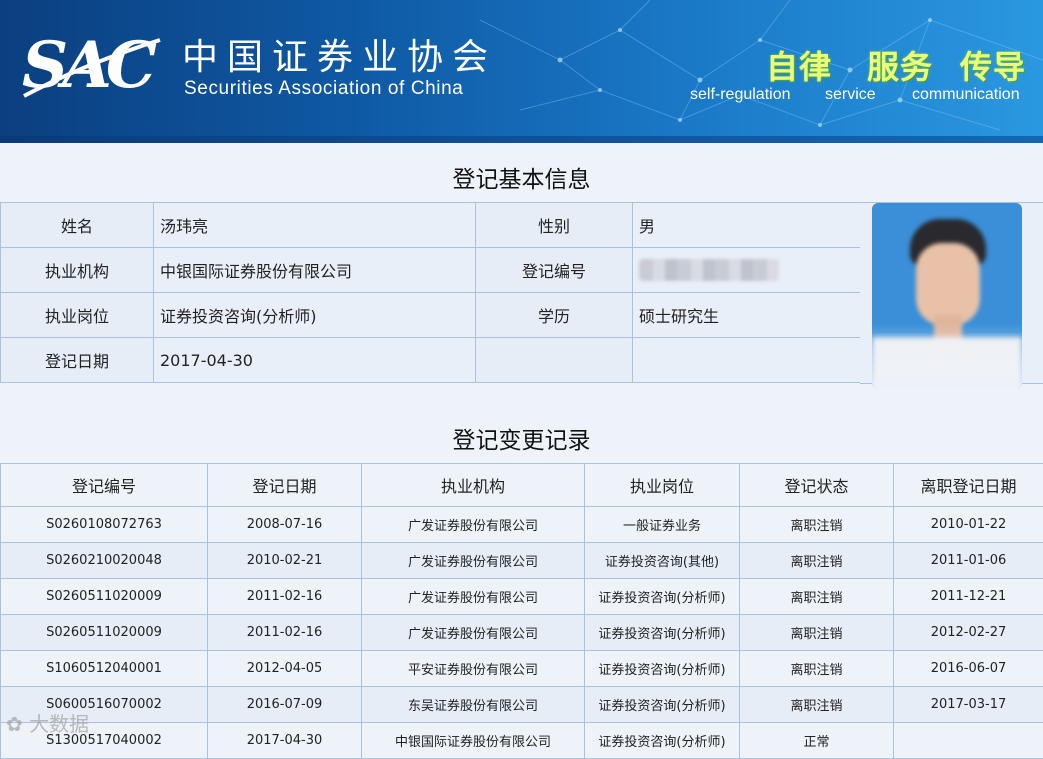 This screenshot has width=1043, height=759. I want to click on column-header: 离职登记日期, so click(968, 485).